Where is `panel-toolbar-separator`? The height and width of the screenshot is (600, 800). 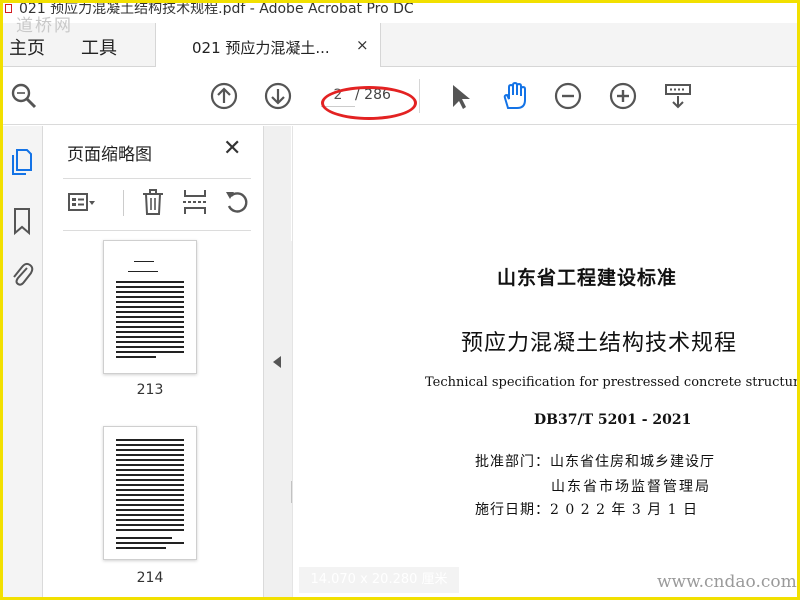 panel-toolbar-separator is located at coordinates (123, 203).